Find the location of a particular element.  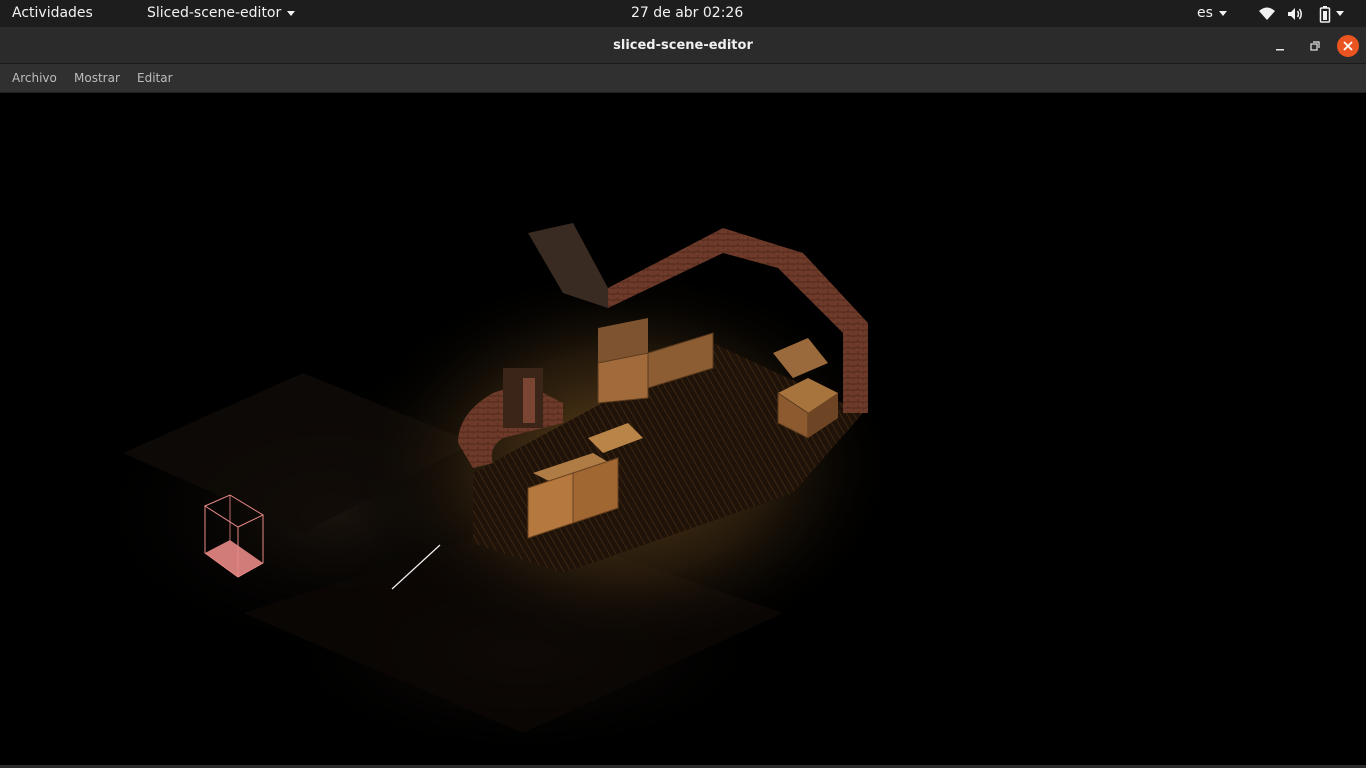

window-title: sliced-scene-editor is located at coordinates (683, 45).